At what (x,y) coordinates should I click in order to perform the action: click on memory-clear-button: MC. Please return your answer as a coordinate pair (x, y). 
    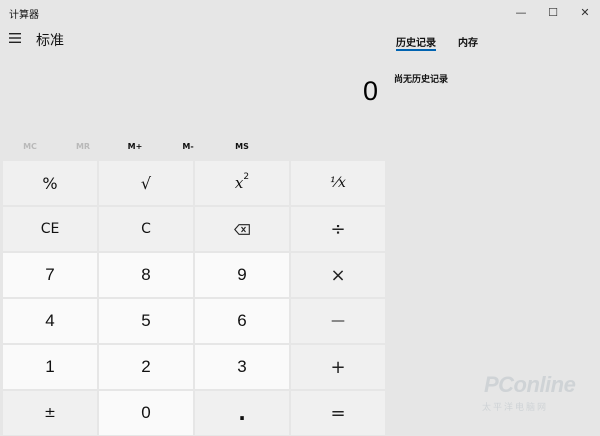
    Looking at the image, I should click on (30, 147).